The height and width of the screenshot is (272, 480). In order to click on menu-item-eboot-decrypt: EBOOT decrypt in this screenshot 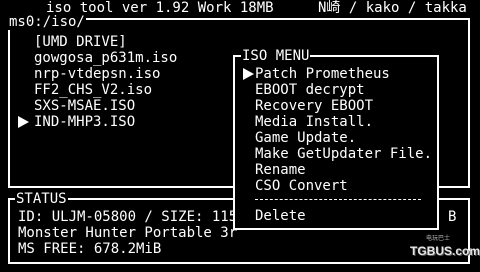, I will do `click(310, 90)`.